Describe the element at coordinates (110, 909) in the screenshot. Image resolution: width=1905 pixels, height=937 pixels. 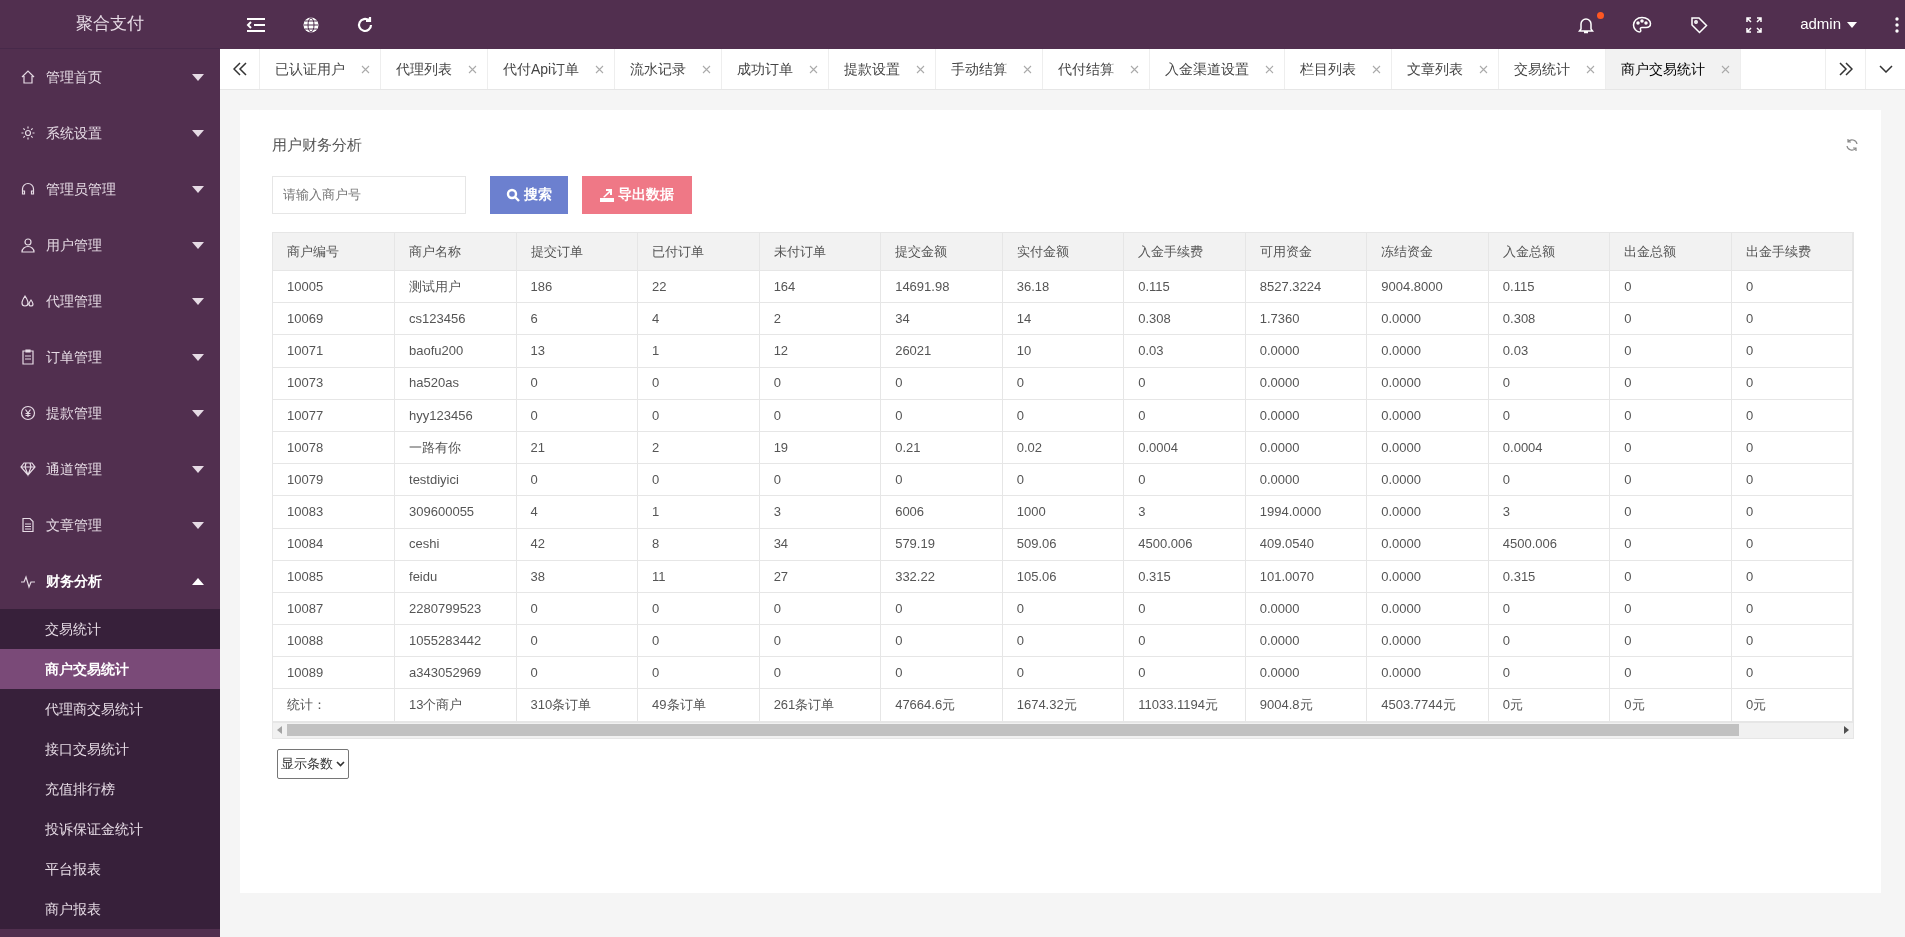
I see `submenu-item: 商户报表` at that location.